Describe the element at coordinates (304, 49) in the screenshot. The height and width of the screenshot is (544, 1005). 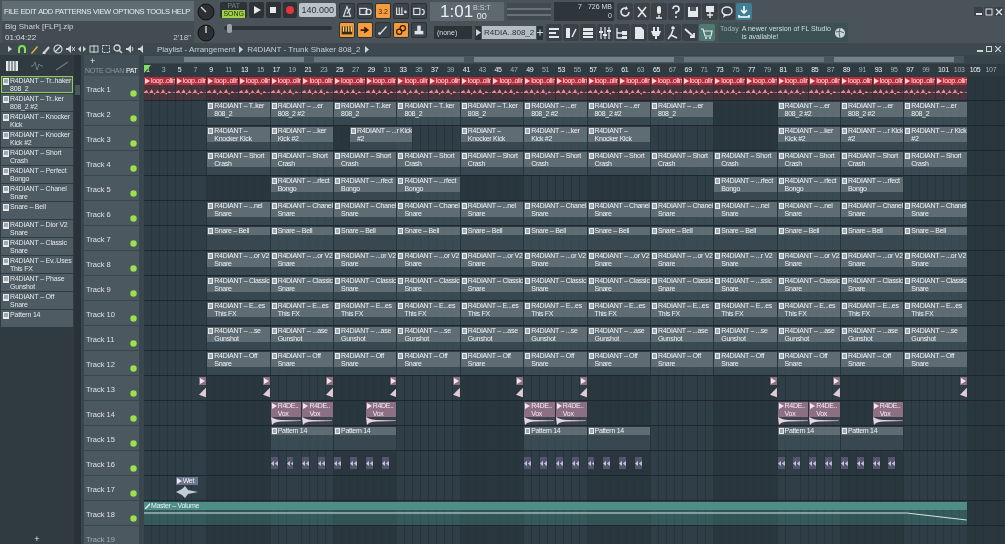
I see `breadcrumb-item: R4DIANT - Trunk Shaker 808_2` at that location.